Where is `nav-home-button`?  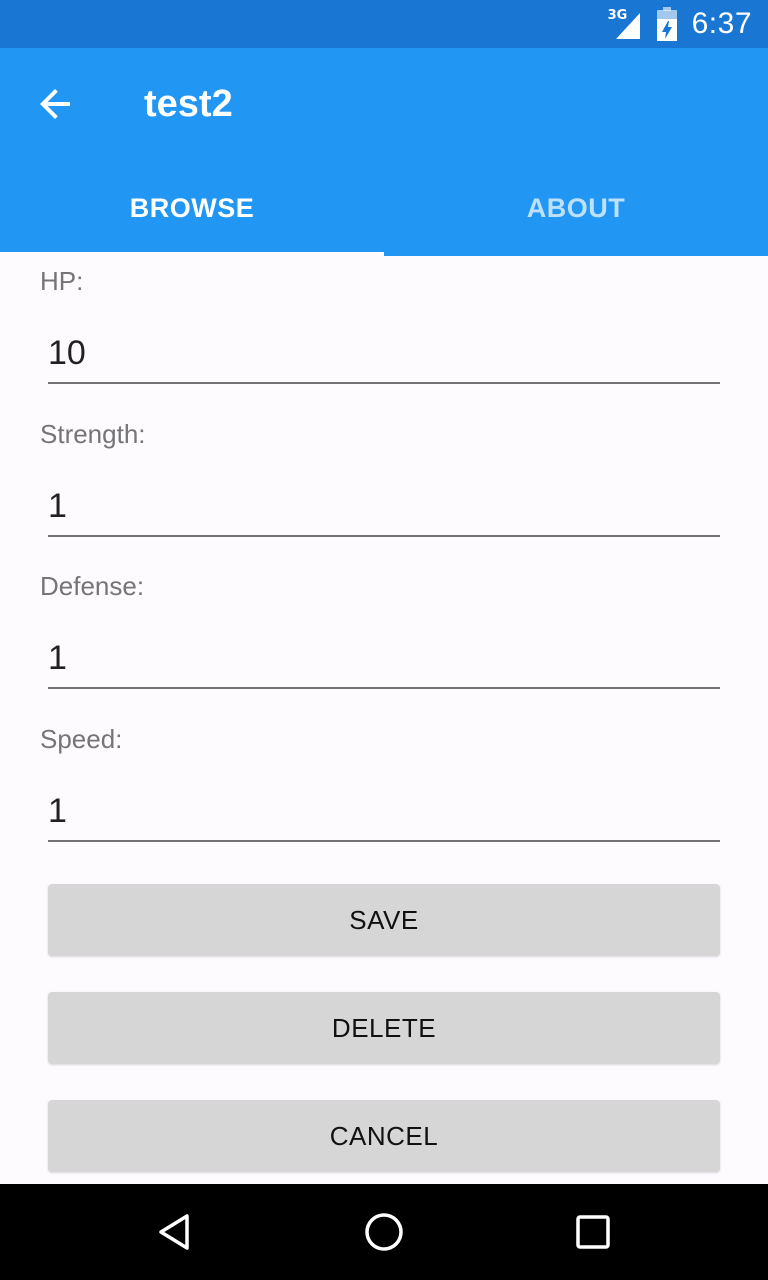 nav-home-button is located at coordinates (384, 1232).